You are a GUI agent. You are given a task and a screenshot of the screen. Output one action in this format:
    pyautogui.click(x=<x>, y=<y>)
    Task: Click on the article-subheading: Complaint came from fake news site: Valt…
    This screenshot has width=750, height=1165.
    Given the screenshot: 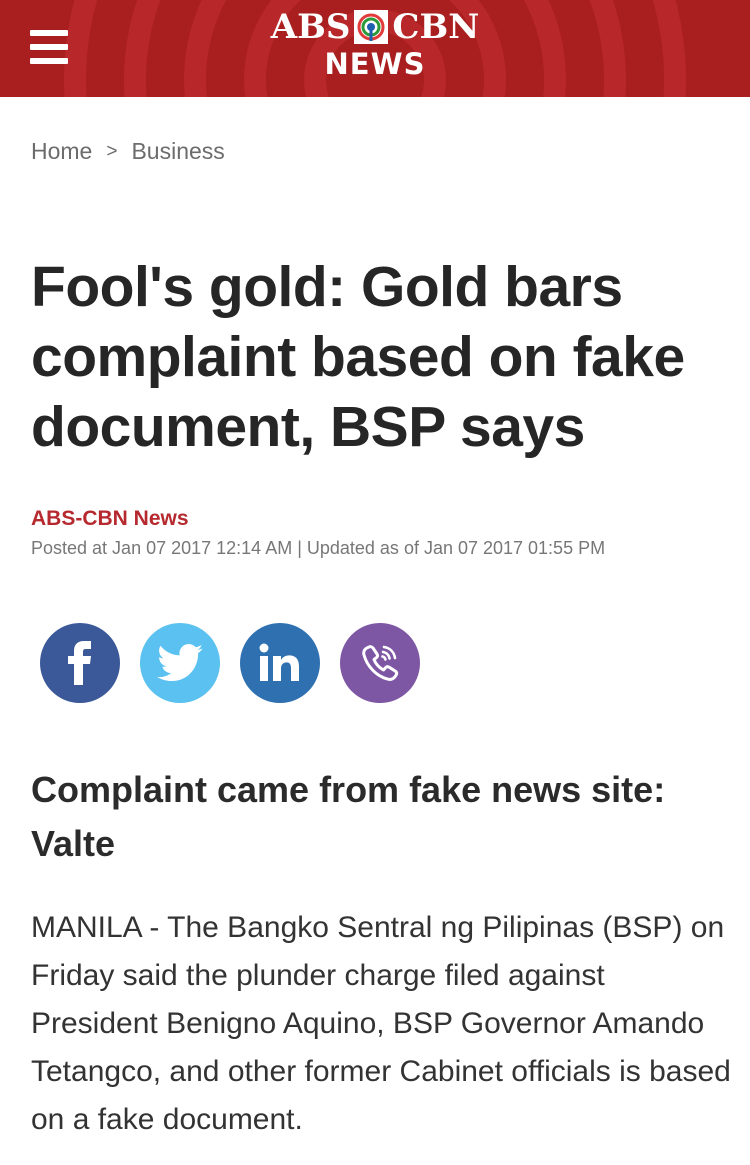 What is the action you would take?
    pyautogui.click(x=348, y=816)
    